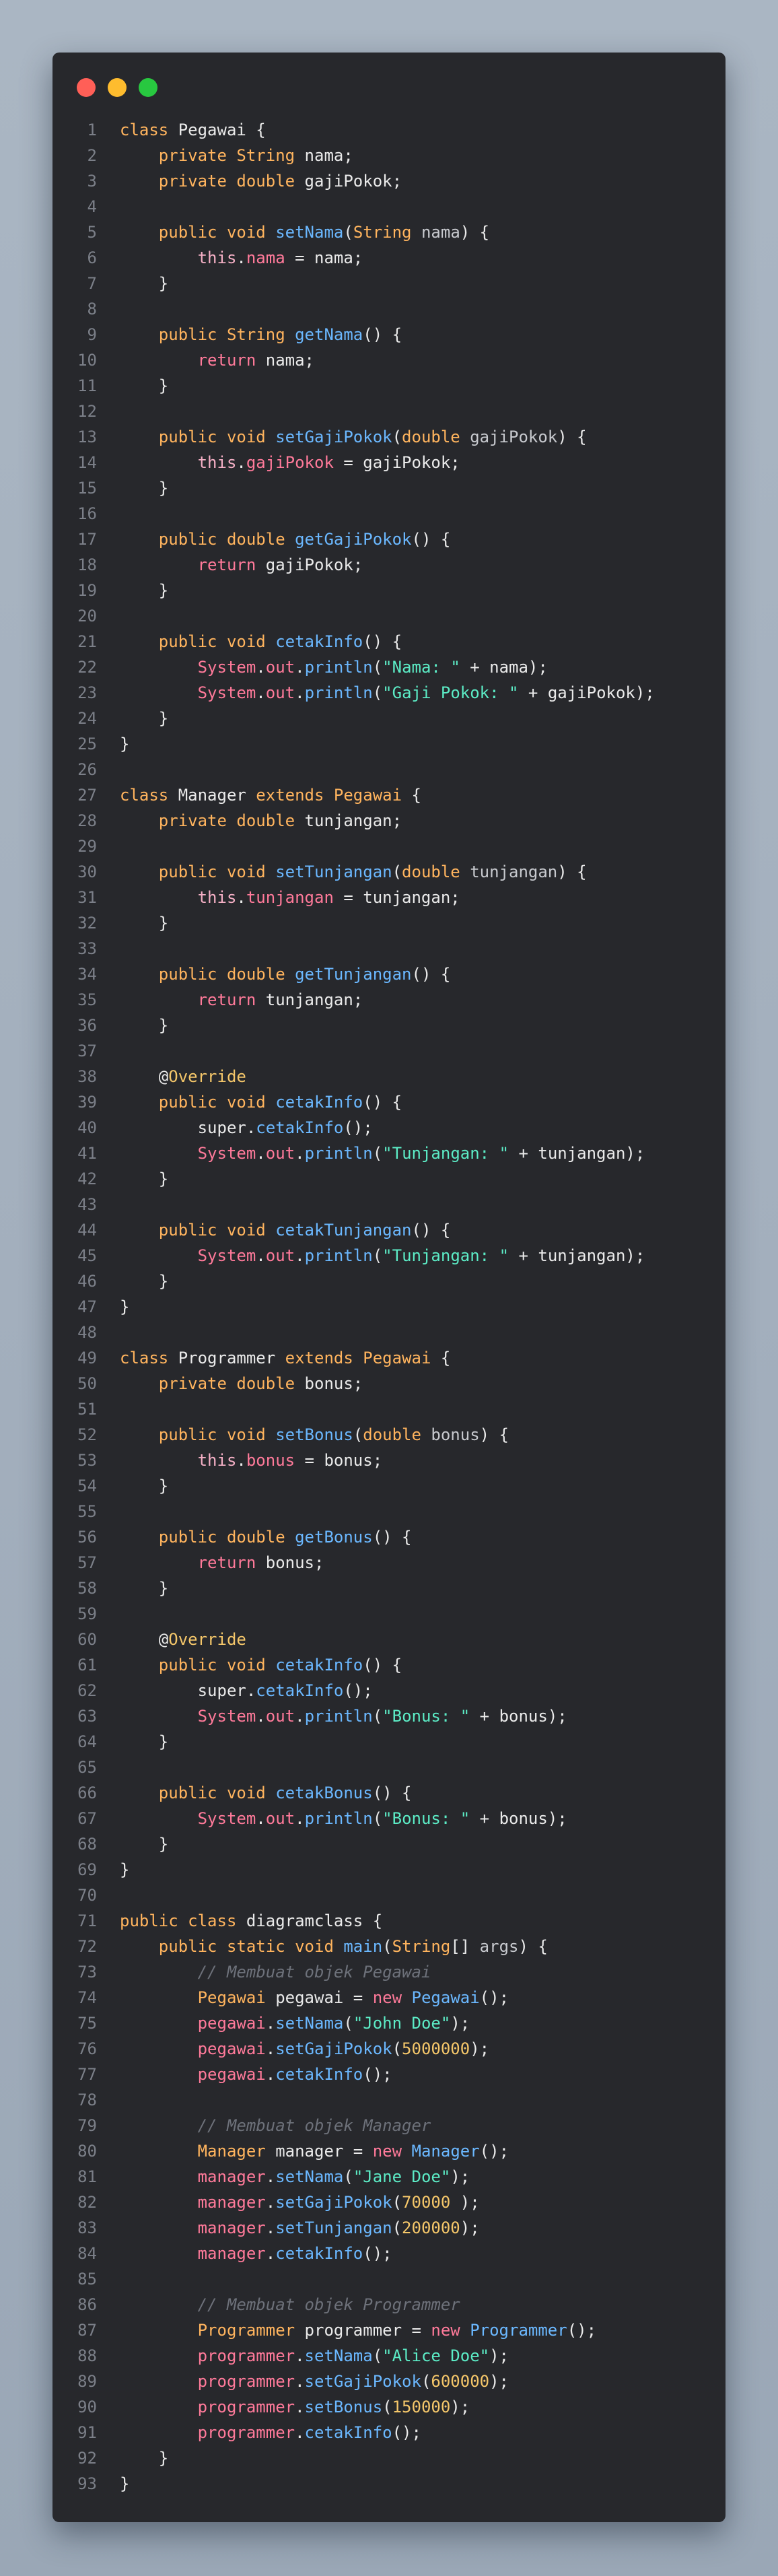 The image size is (778, 2576). I want to click on code-token: Override, so click(207, 1640).